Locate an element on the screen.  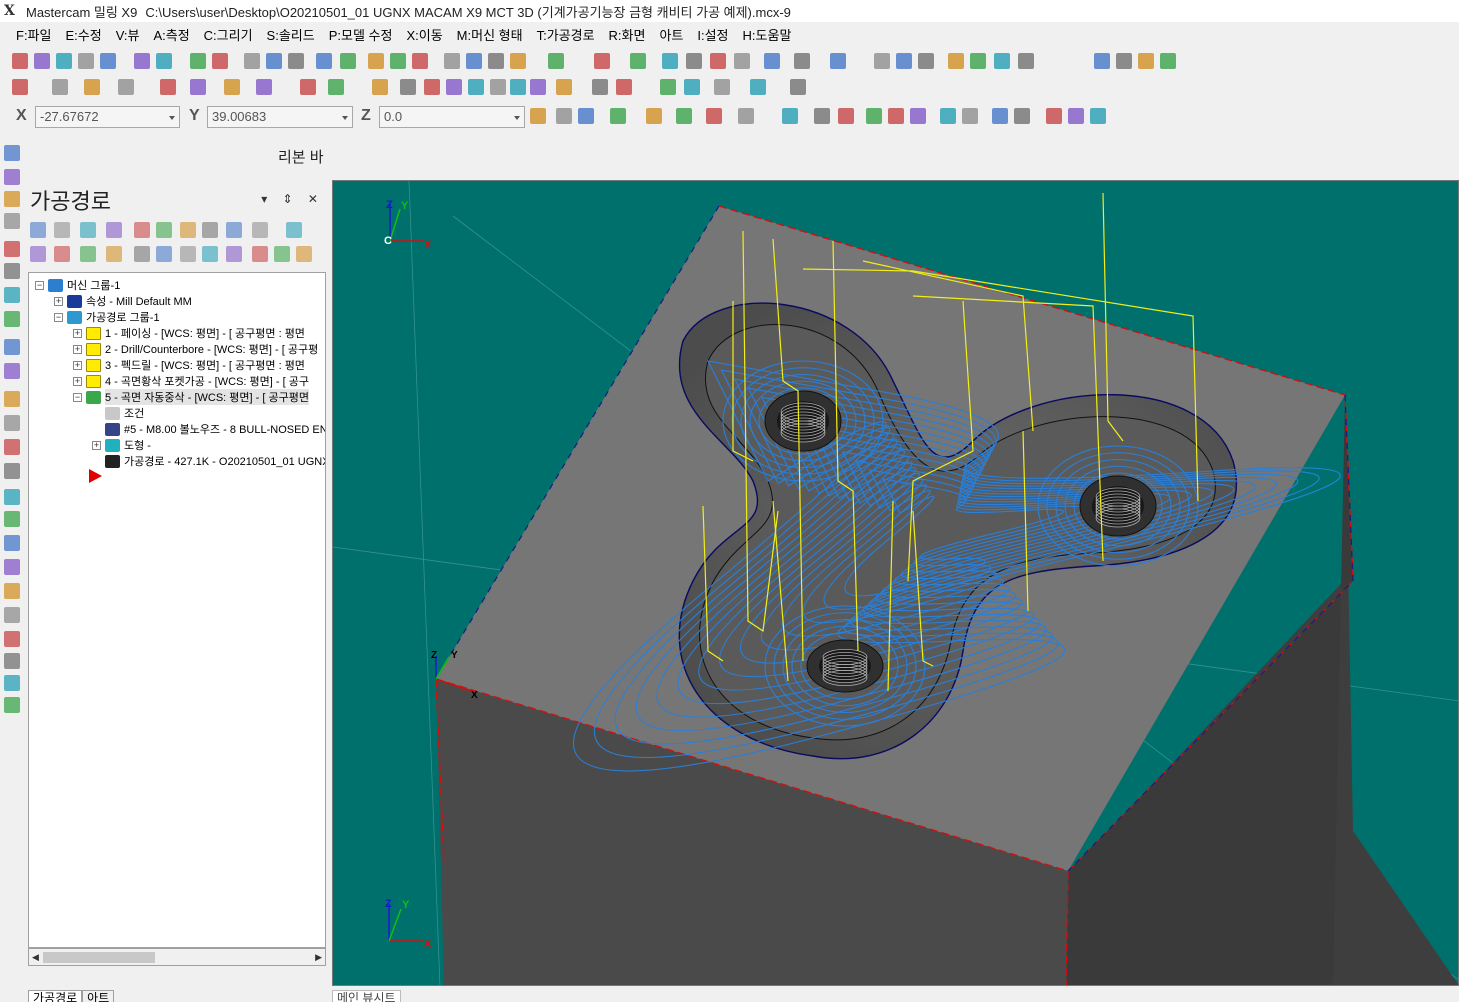
scroll-thumb is located at coordinates (99, 957).